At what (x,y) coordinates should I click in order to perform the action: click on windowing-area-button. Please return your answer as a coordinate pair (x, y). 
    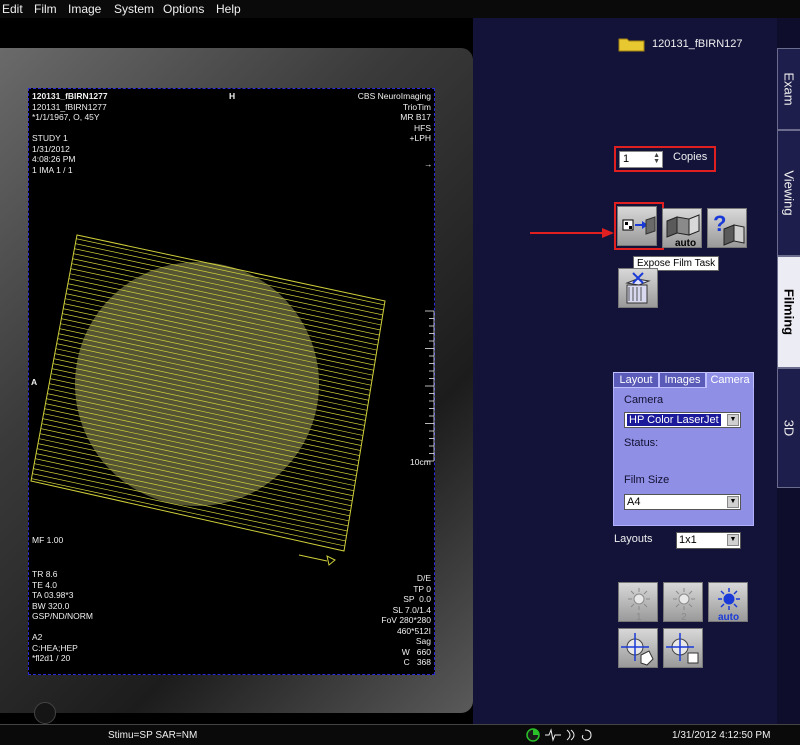
    Looking at the image, I should click on (683, 648).